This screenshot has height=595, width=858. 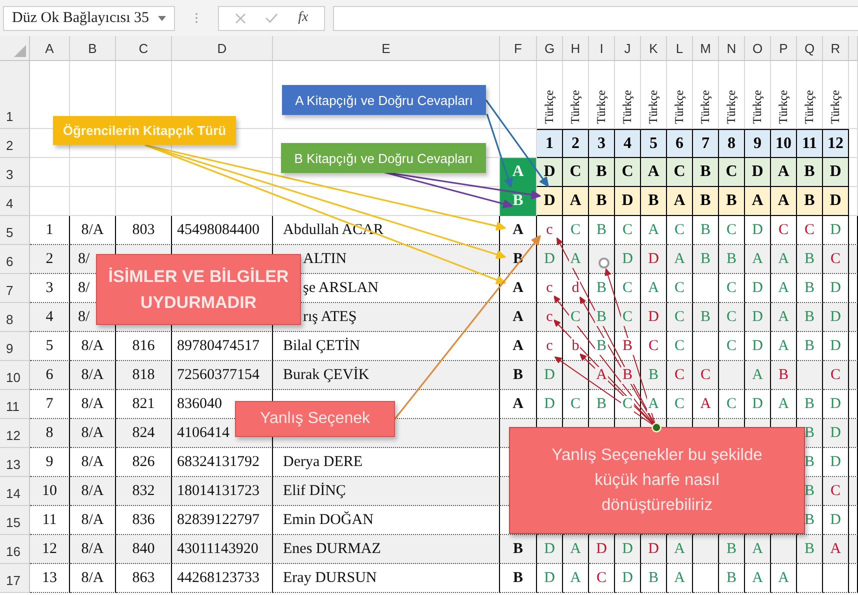 What do you see at coordinates (758, 143) in the screenshot?
I see `question-number: 9` at bounding box center [758, 143].